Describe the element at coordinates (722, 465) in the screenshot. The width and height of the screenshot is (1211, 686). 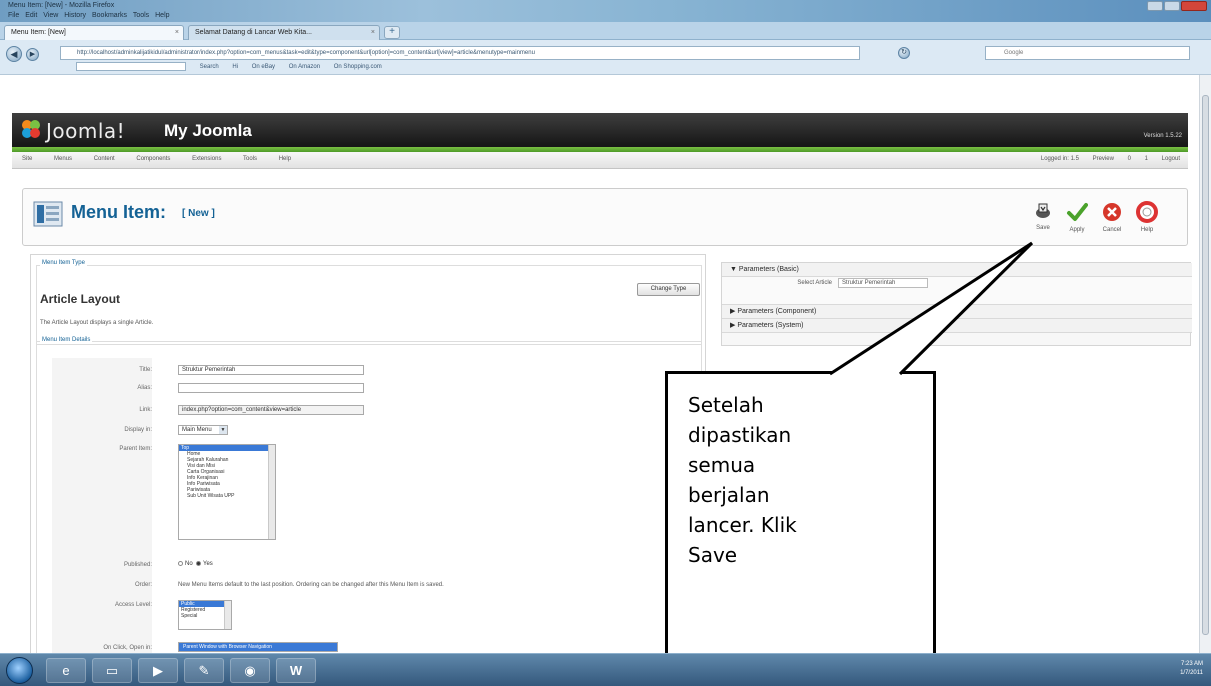
I see `callout-line: semua` at that location.